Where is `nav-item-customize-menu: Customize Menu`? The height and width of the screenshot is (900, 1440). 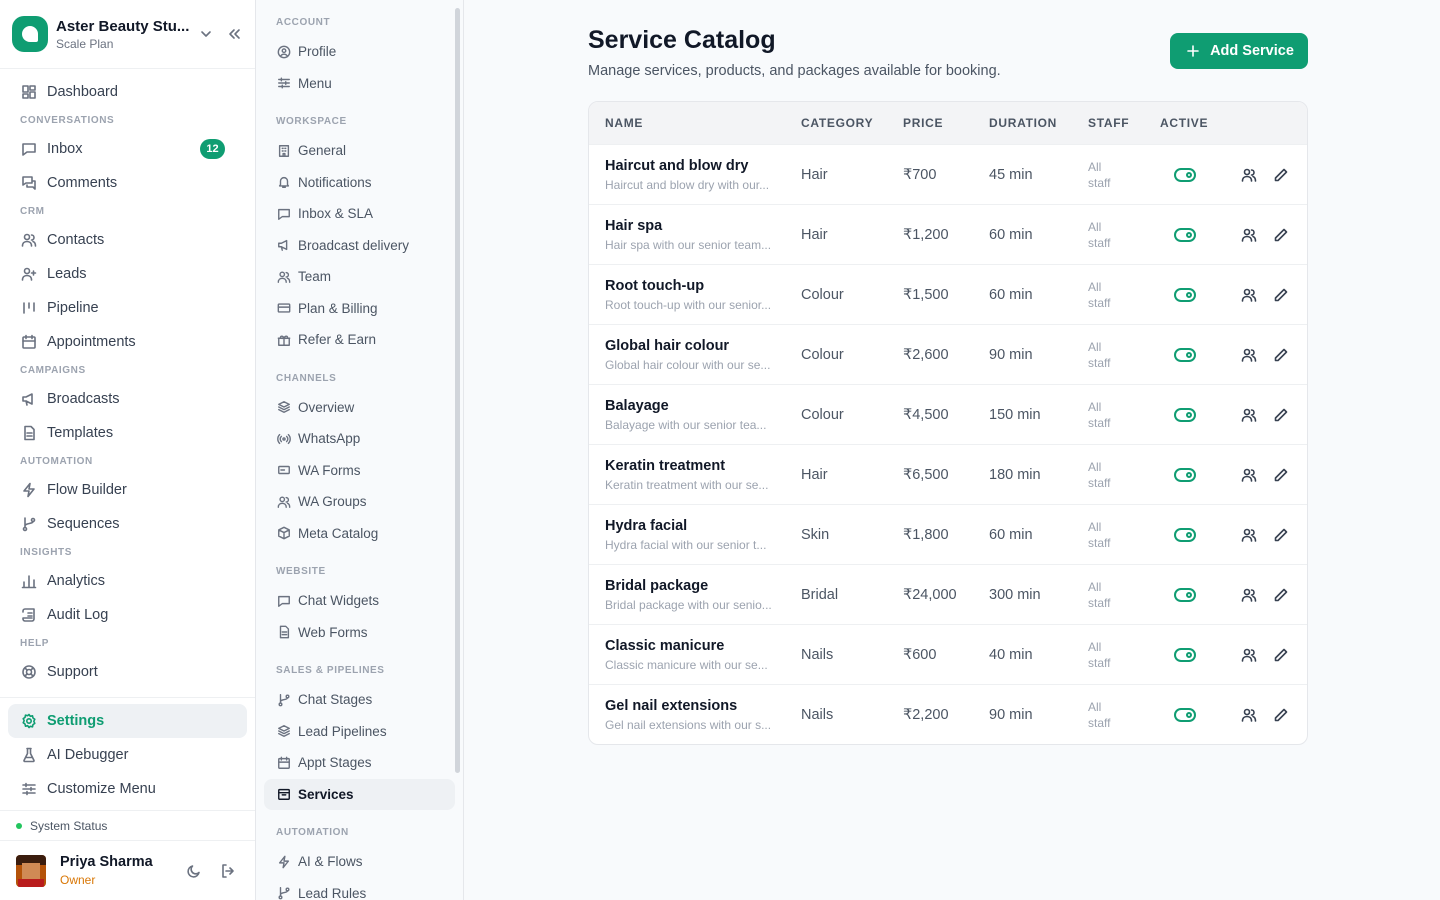
nav-item-customize-menu: Customize Menu is located at coordinates (127, 789).